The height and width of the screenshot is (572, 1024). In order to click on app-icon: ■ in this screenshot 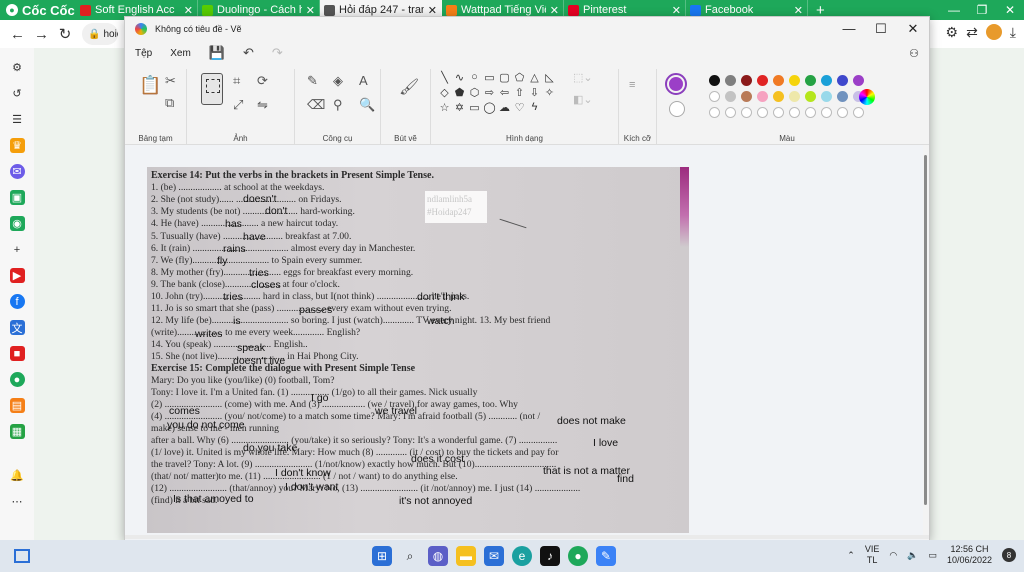, I will do `click(17, 353)`.